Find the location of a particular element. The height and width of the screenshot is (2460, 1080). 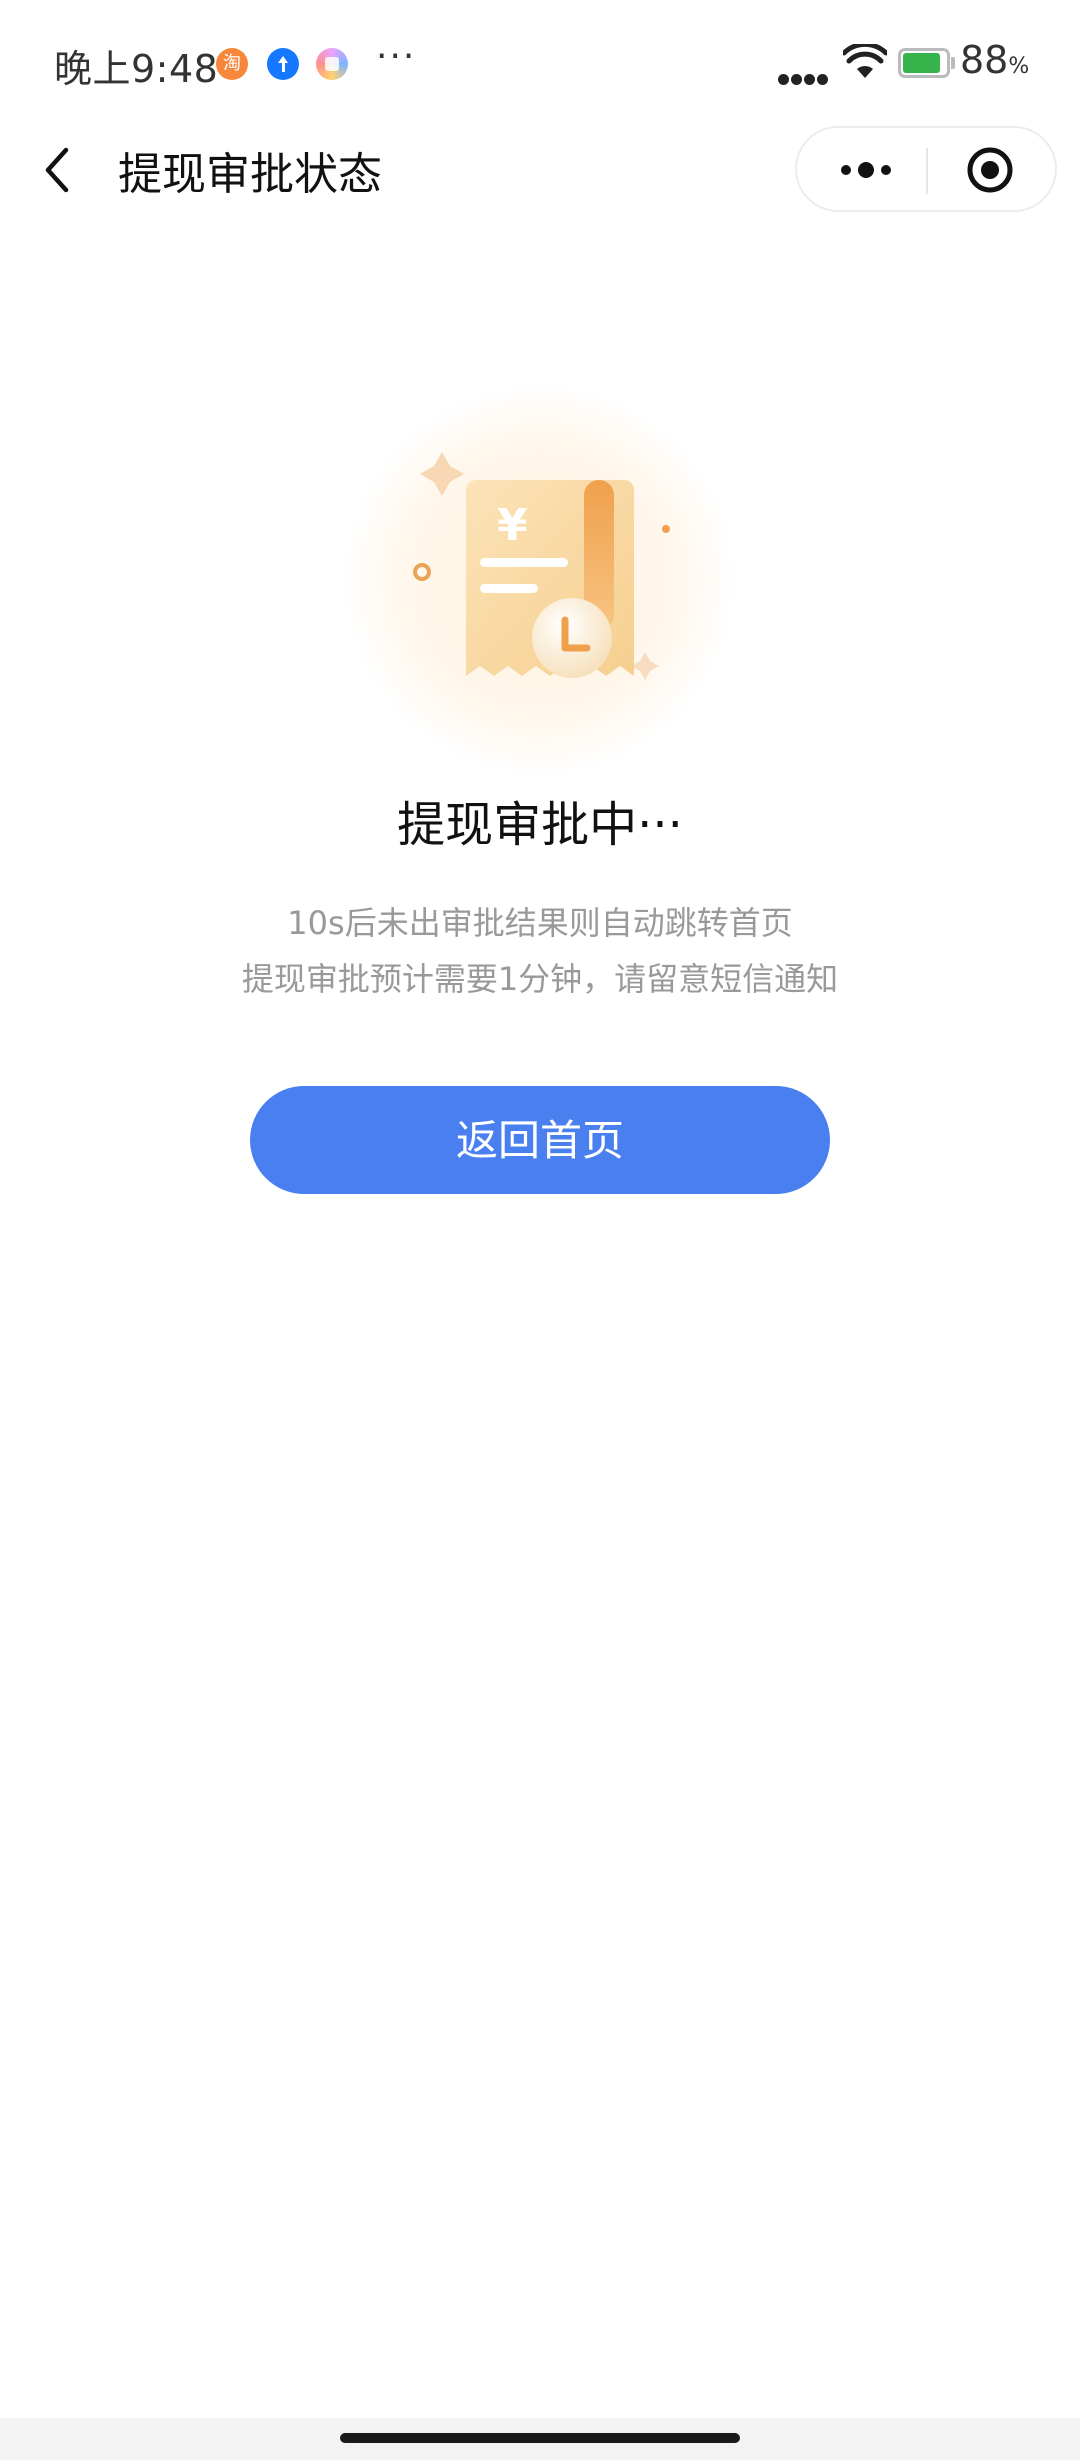

battery-cap is located at coordinates (953, 63).